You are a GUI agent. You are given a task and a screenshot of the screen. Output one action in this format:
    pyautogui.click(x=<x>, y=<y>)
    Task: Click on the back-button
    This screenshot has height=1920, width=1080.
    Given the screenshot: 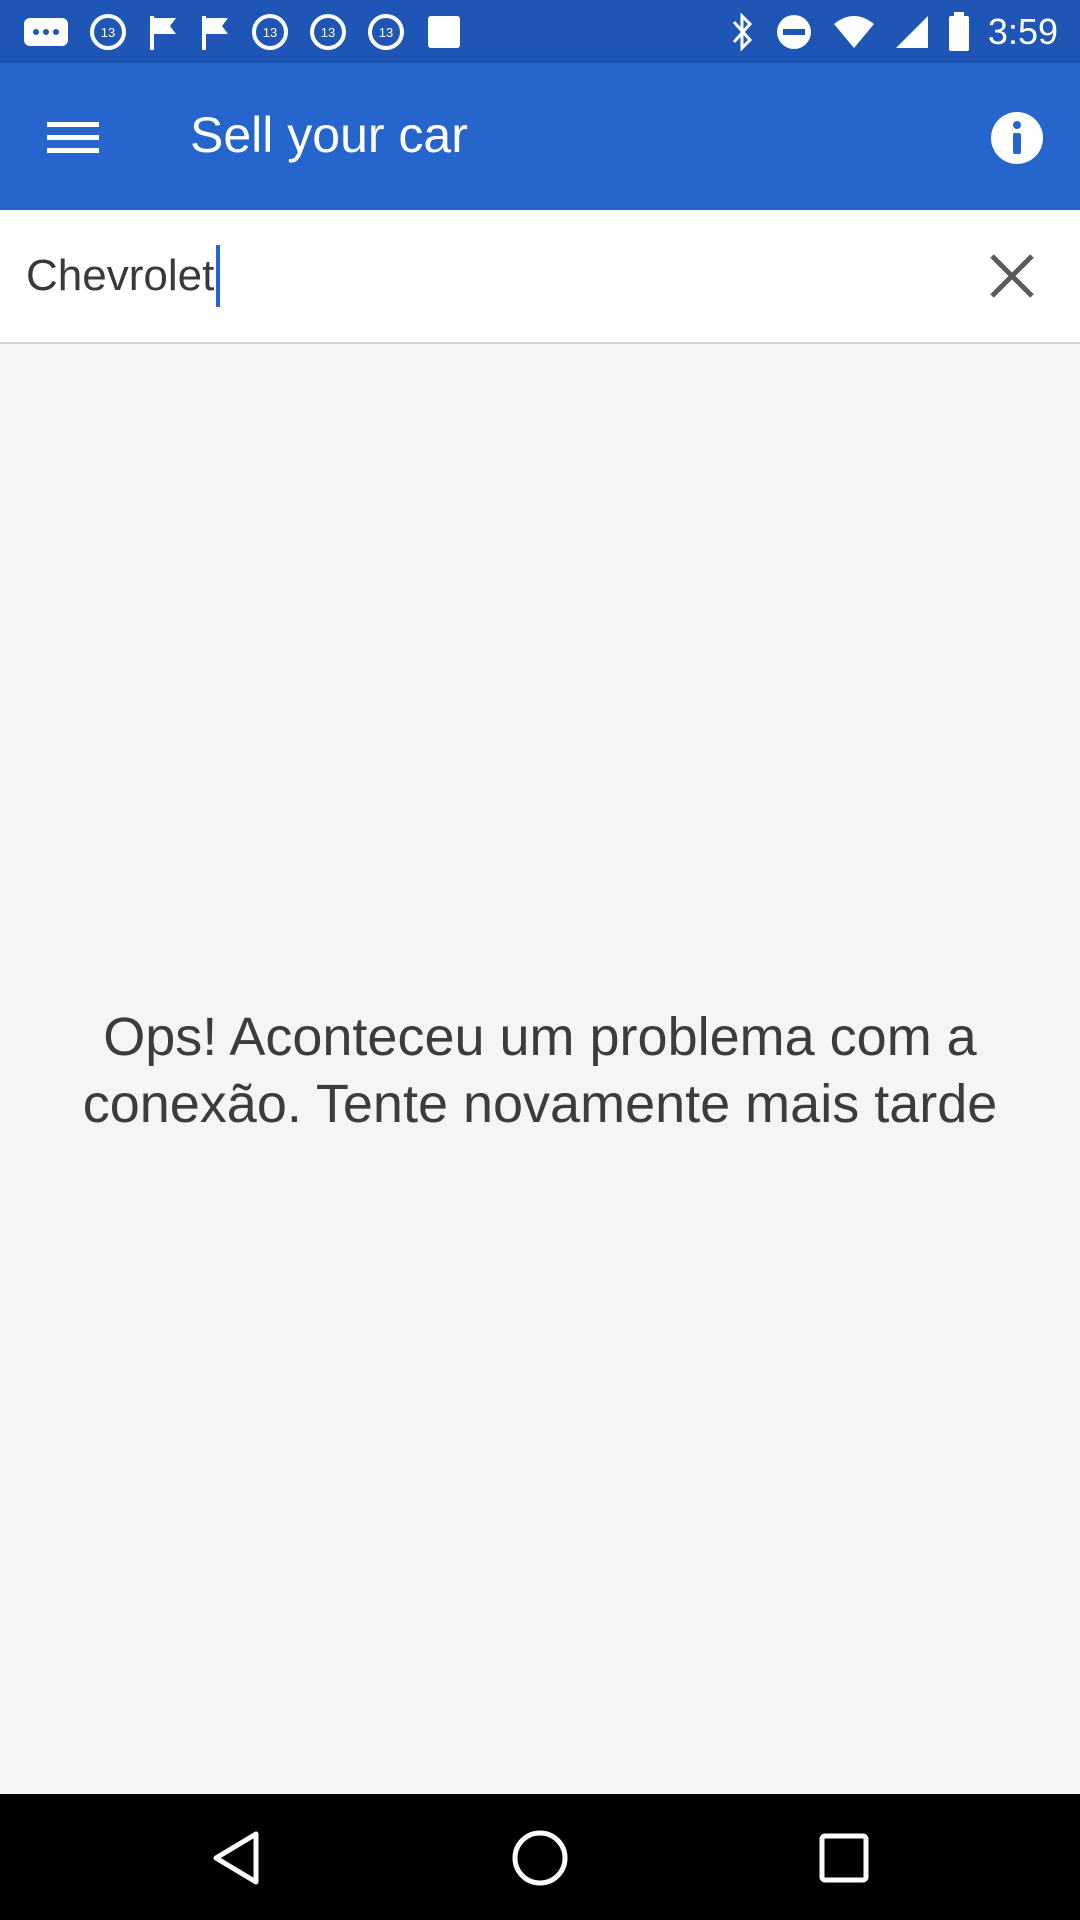 What is the action you would take?
    pyautogui.click(x=236, y=1858)
    